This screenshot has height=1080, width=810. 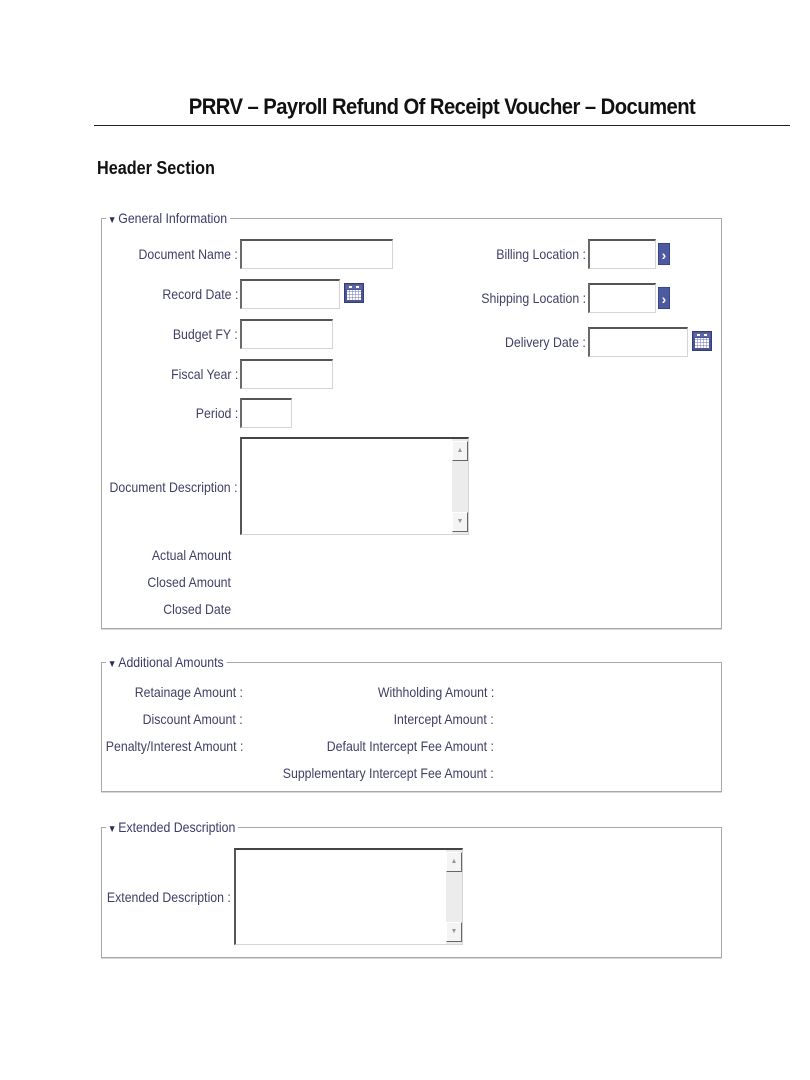 I want to click on billing-location-label: Billing Location :, so click(x=541, y=254).